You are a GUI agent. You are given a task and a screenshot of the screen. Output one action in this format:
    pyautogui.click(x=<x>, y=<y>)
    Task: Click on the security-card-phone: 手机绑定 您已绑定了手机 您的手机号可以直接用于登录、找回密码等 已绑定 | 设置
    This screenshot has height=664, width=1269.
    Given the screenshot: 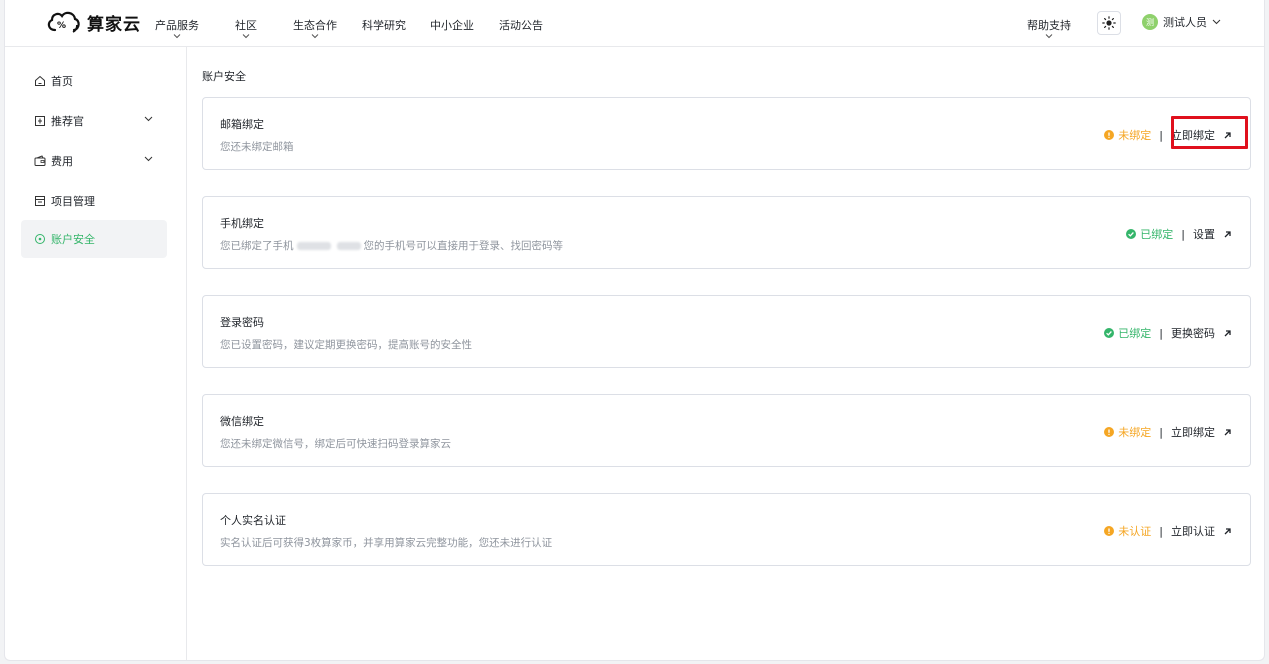 What is the action you would take?
    pyautogui.click(x=726, y=232)
    